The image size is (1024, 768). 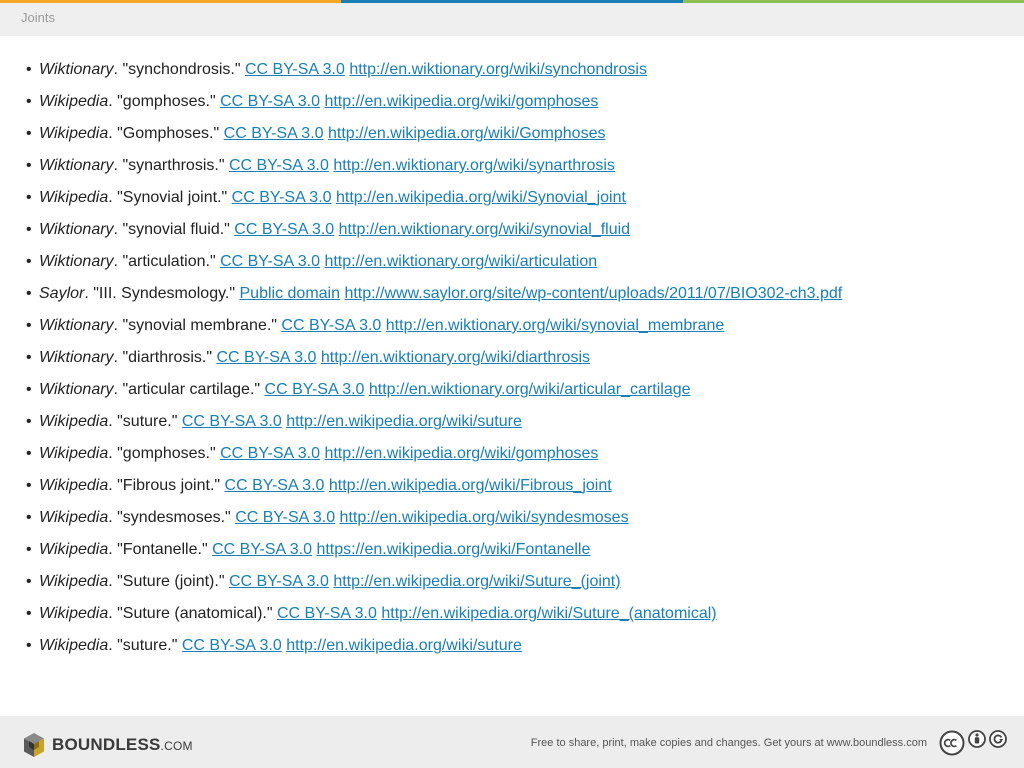 What do you see at coordinates (977, 742) in the screenshot?
I see `by-icon` at bounding box center [977, 742].